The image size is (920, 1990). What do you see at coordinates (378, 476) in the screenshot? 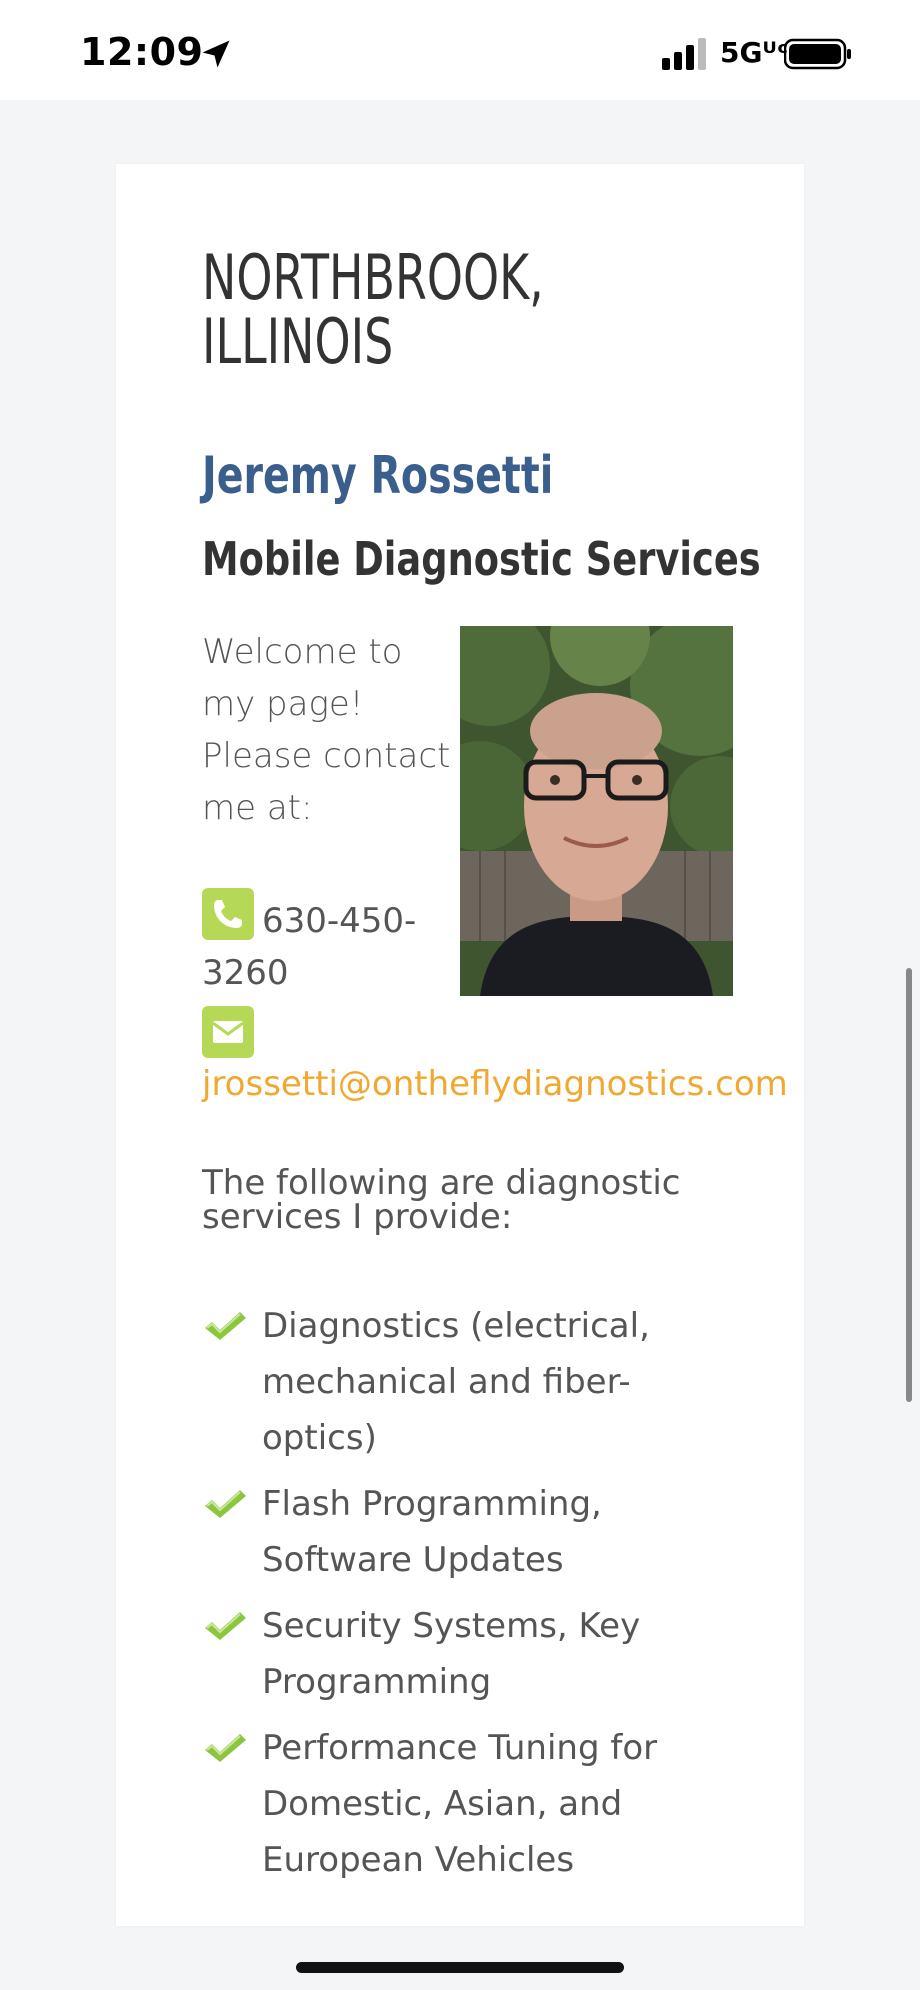
I see `person-name: Jeremy Rossetti` at bounding box center [378, 476].